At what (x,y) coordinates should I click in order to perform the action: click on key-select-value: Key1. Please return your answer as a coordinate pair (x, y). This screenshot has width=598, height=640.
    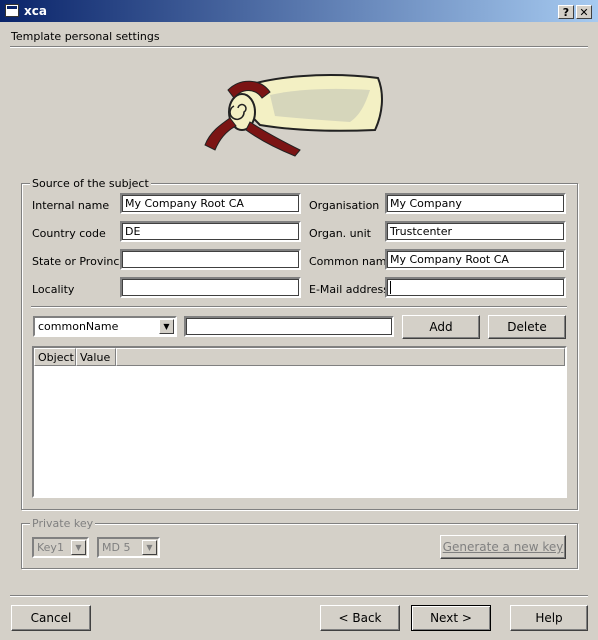
    Looking at the image, I should click on (50, 547).